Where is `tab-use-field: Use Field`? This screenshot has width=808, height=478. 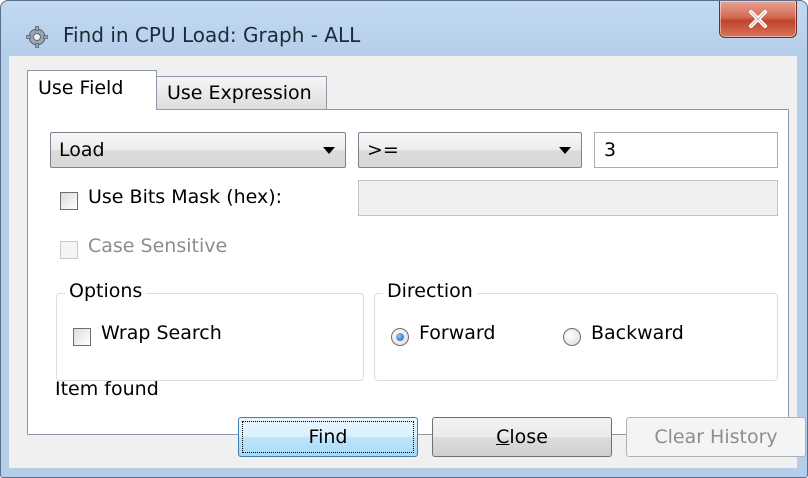
tab-use-field: Use Field is located at coordinates (92, 90).